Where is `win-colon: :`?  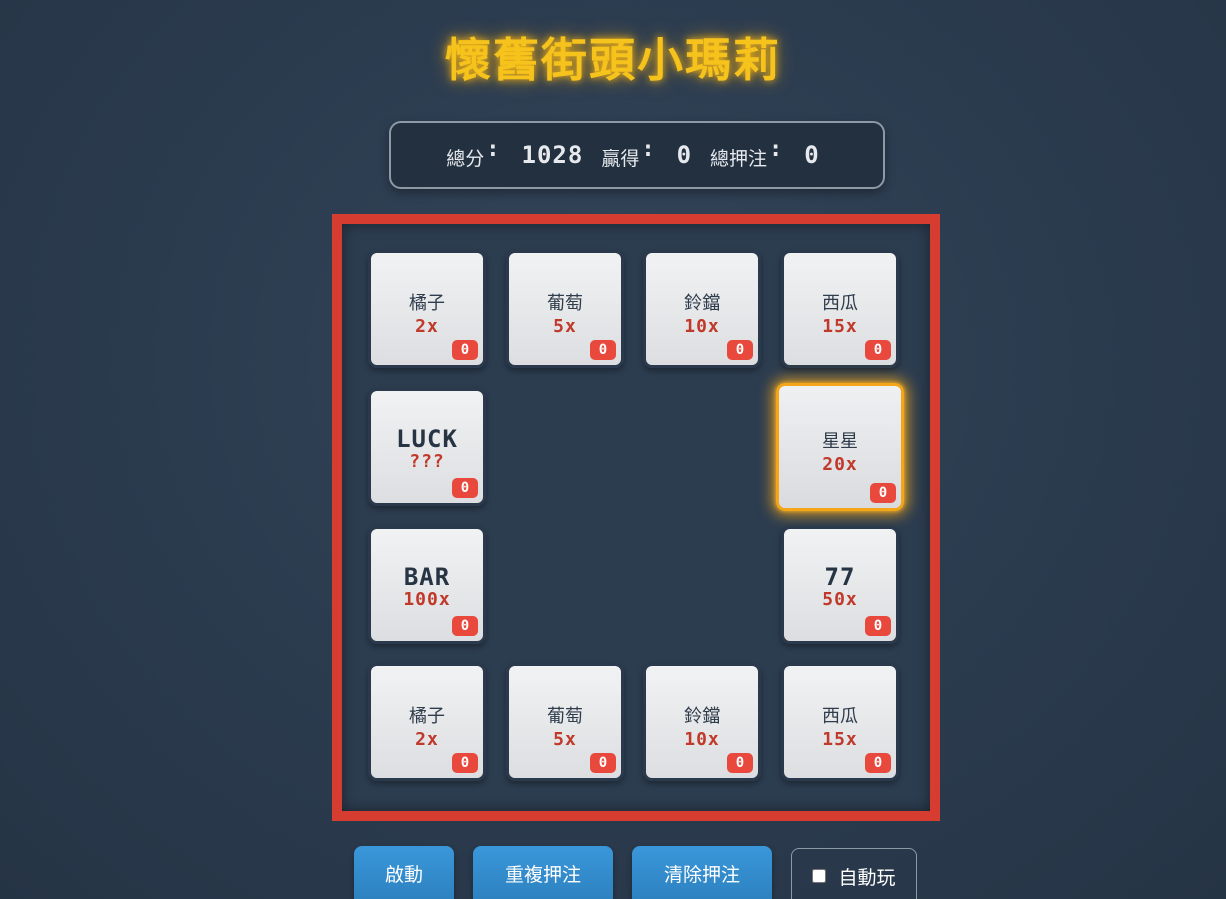
win-colon: : is located at coordinates (648, 149).